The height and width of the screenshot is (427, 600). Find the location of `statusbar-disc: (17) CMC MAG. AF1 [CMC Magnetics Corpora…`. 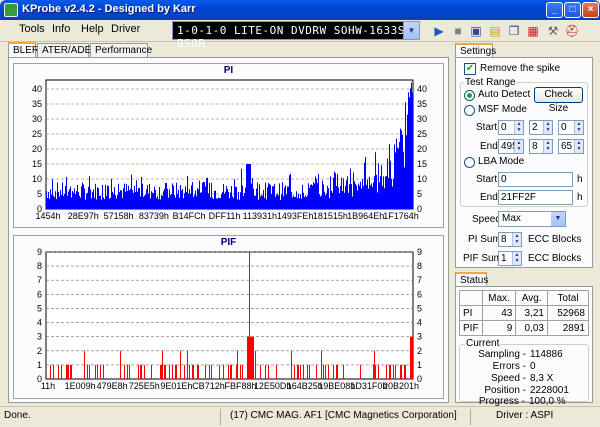

statusbar-disc: (17) CMC MAG. AF1 [CMC Magnetics Corpora… is located at coordinates (343, 415).